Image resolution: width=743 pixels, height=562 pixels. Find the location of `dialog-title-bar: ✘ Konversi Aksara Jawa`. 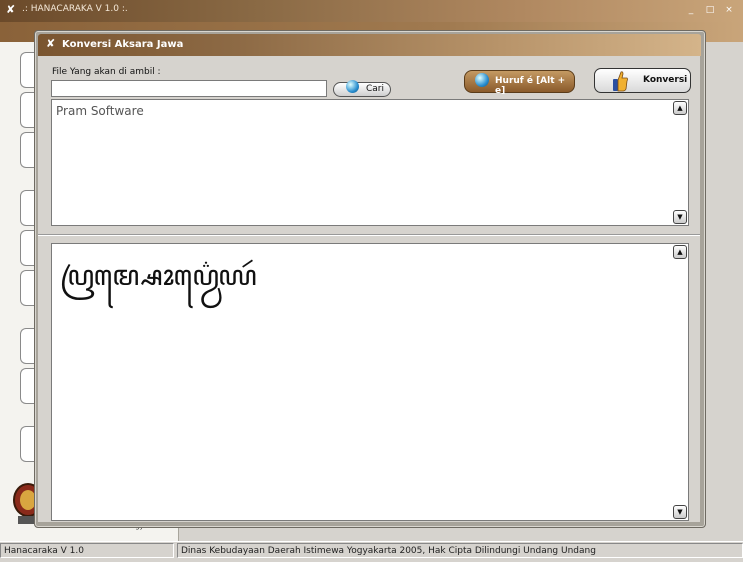

dialog-title-bar: ✘ Konversi Aksara Jawa is located at coordinates (369, 45).